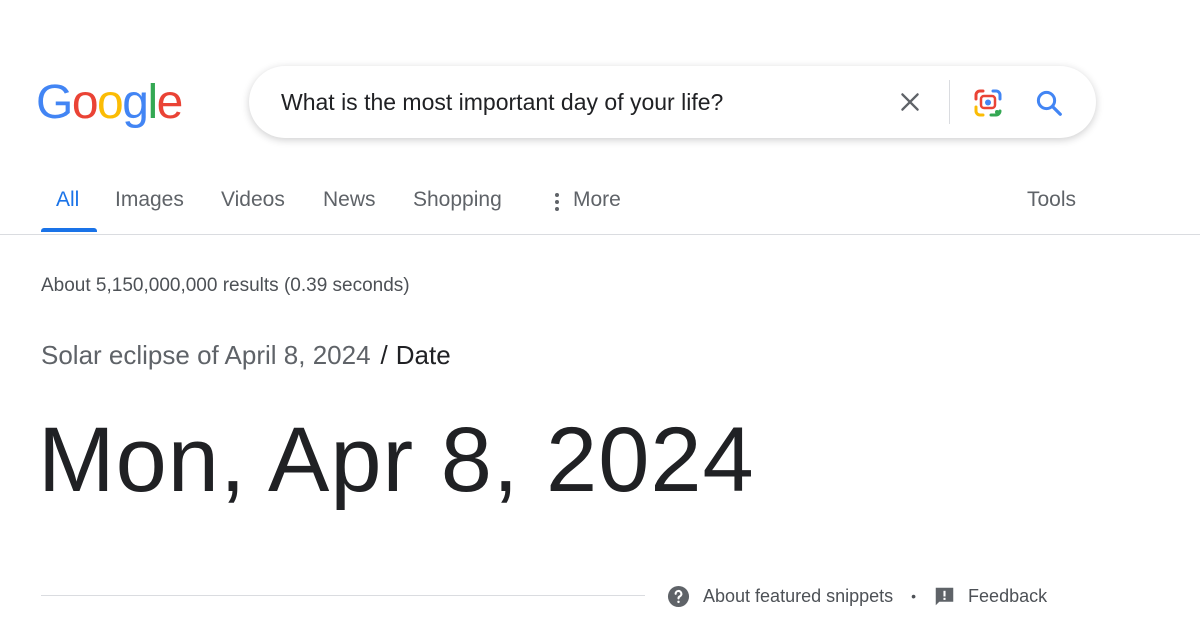 This screenshot has width=1200, height=629. Describe the element at coordinates (135, 102) in the screenshot. I see `logo-letter: g` at that location.